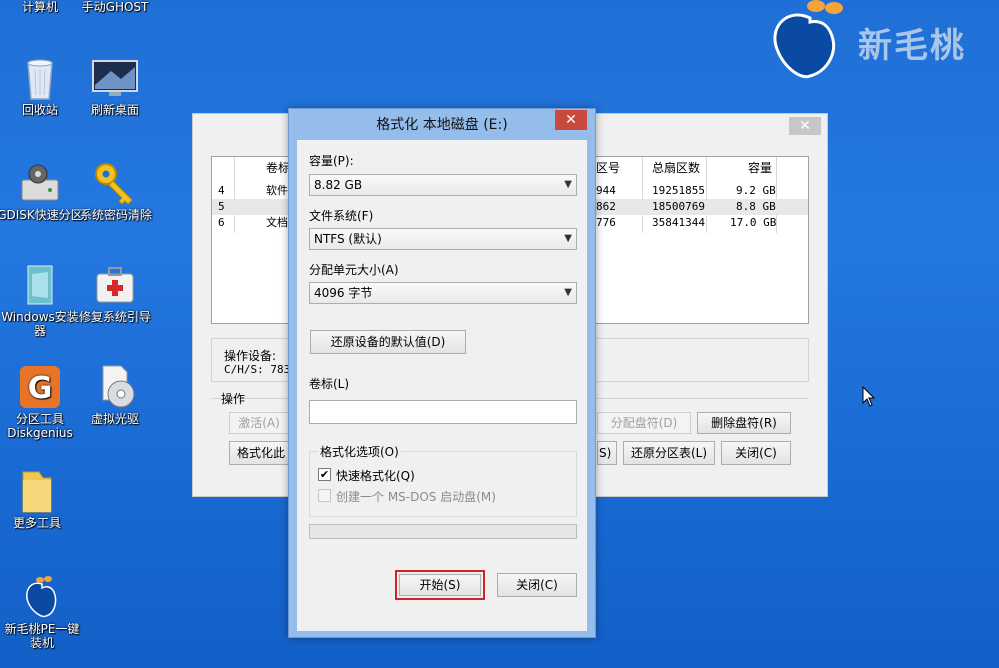 The height and width of the screenshot is (668, 999). I want to click on row-size: 9.2 GB, so click(756, 190).